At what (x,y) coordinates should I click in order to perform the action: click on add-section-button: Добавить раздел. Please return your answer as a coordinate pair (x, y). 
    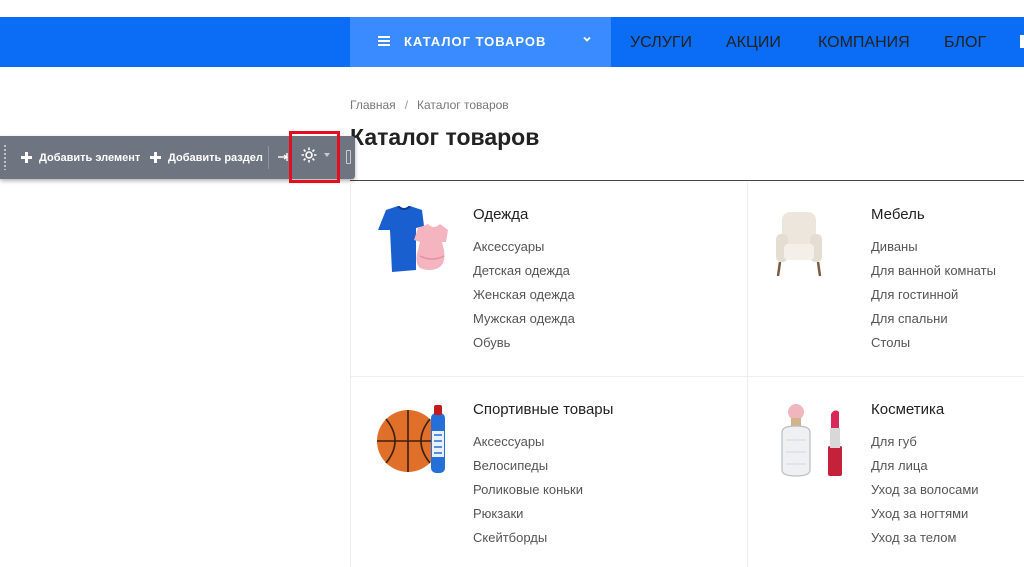
    Looking at the image, I should click on (206, 157).